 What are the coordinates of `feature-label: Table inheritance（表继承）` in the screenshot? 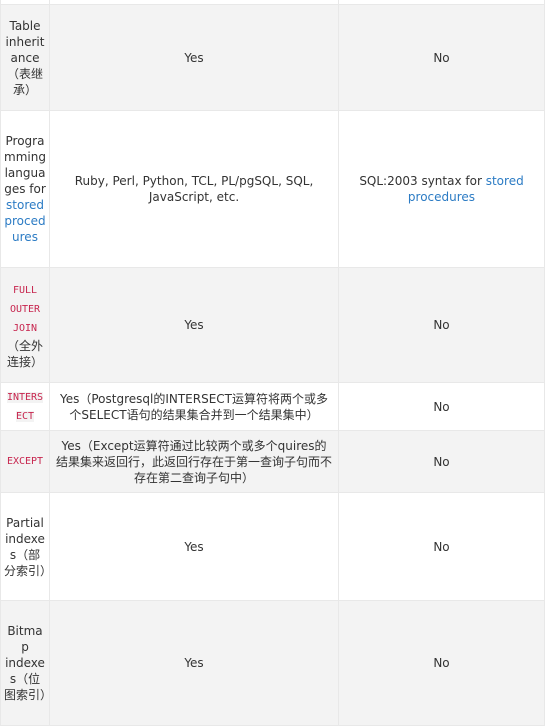 It's located at (25, 57).